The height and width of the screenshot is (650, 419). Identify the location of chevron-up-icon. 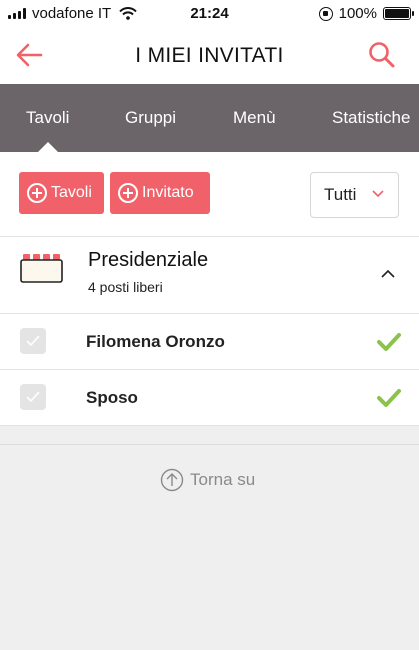
(388, 274).